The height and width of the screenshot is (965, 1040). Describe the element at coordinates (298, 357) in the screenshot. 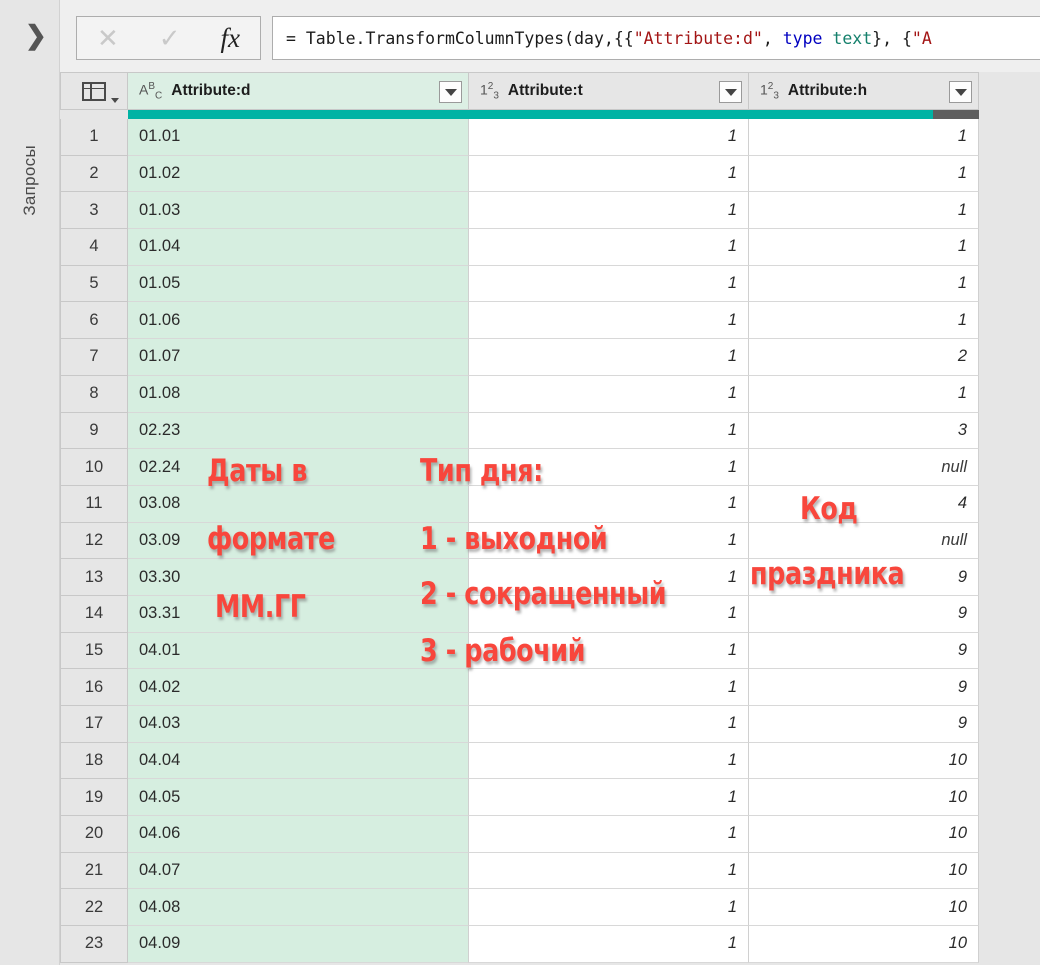

I see `cell-attribute-d: 01.07` at that location.